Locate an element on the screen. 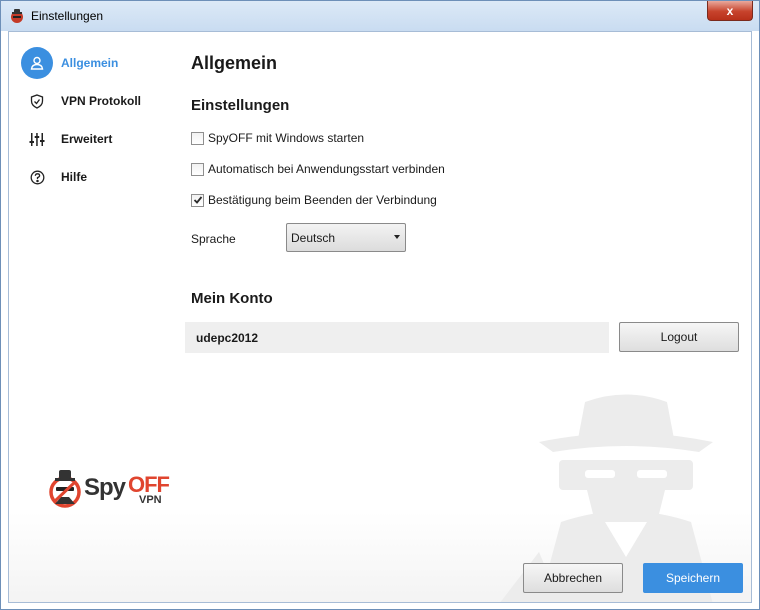 The height and width of the screenshot is (610, 760). logo-spy-icon is located at coordinates (65, 489).